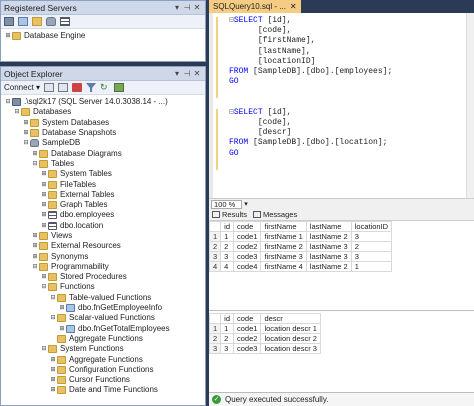 The image size is (474, 406). What do you see at coordinates (103, 349) in the screenshot?
I see `system-functions-folder: ⊟ System Functions` at bounding box center [103, 349].